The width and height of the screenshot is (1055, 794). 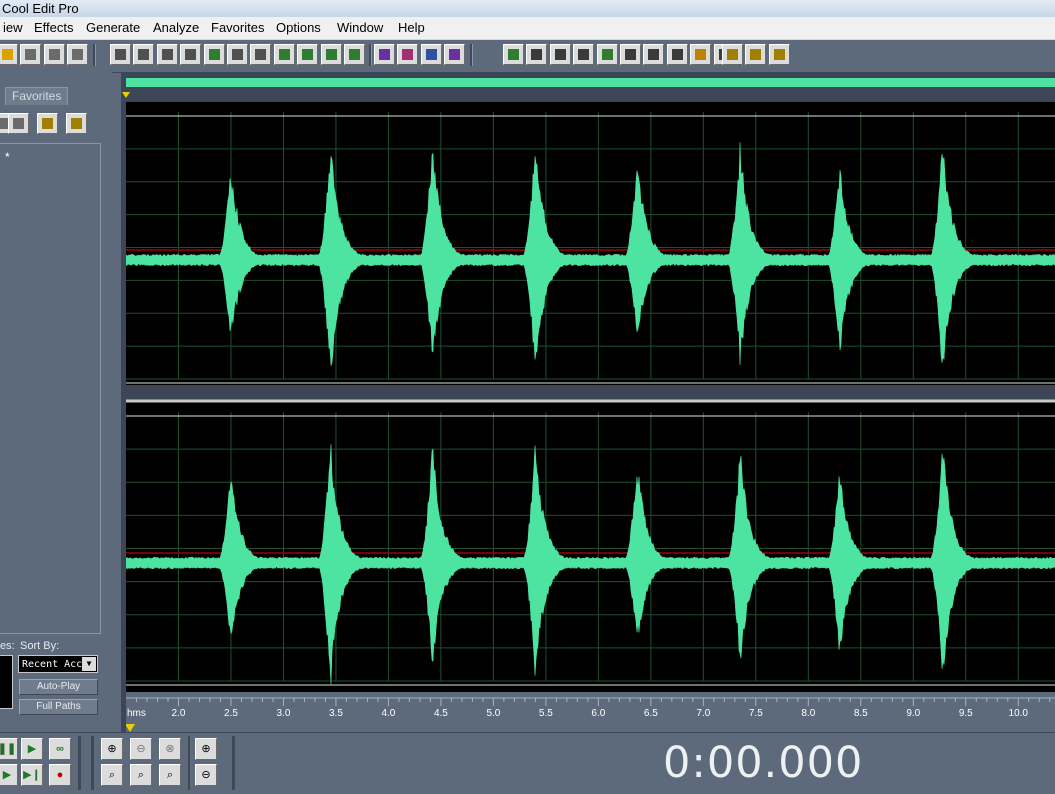 What do you see at coordinates (237, 28) in the screenshot?
I see `menu-favorites: Favorites` at bounding box center [237, 28].